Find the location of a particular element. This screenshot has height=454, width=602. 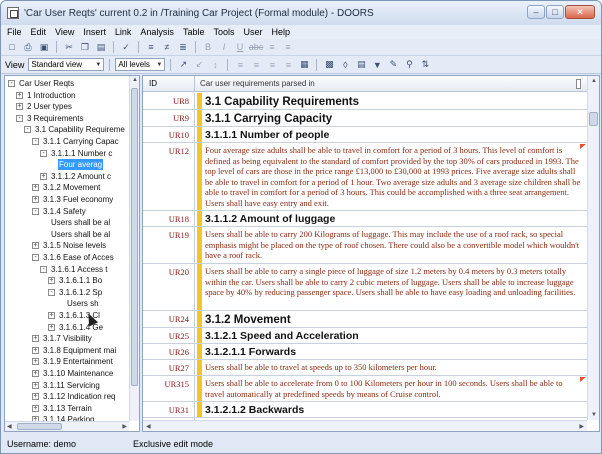

menu-edit: Edit is located at coordinates (39, 32).